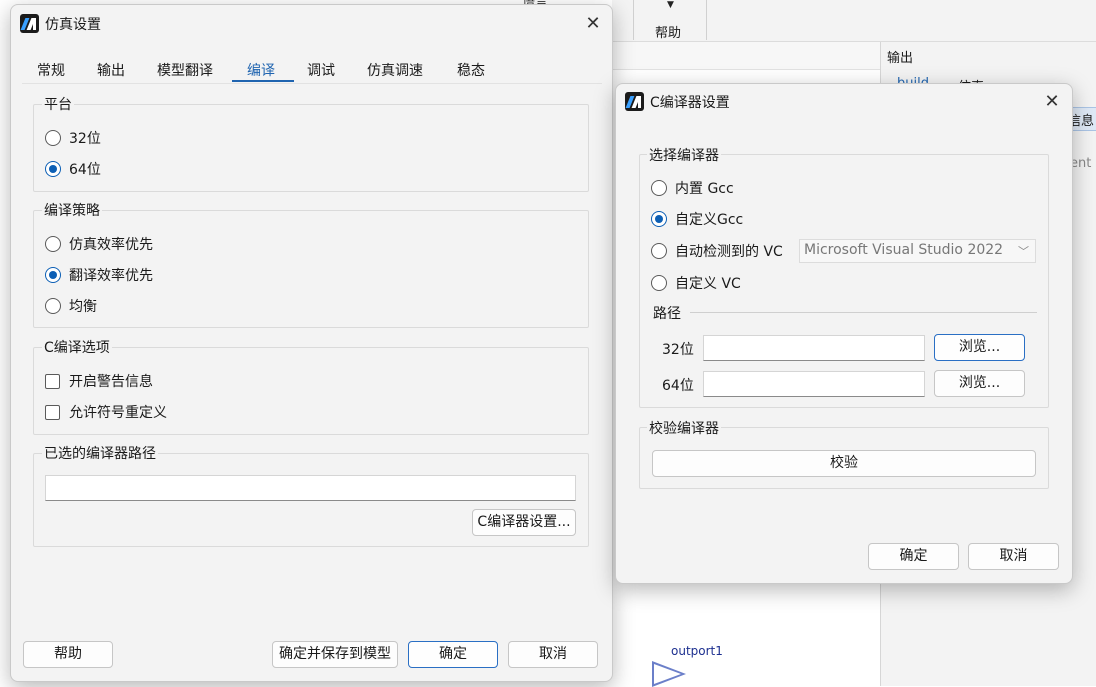  Describe the element at coordinates (1013, 556) in the screenshot. I see `compiler-cancel-button: 取消` at that location.